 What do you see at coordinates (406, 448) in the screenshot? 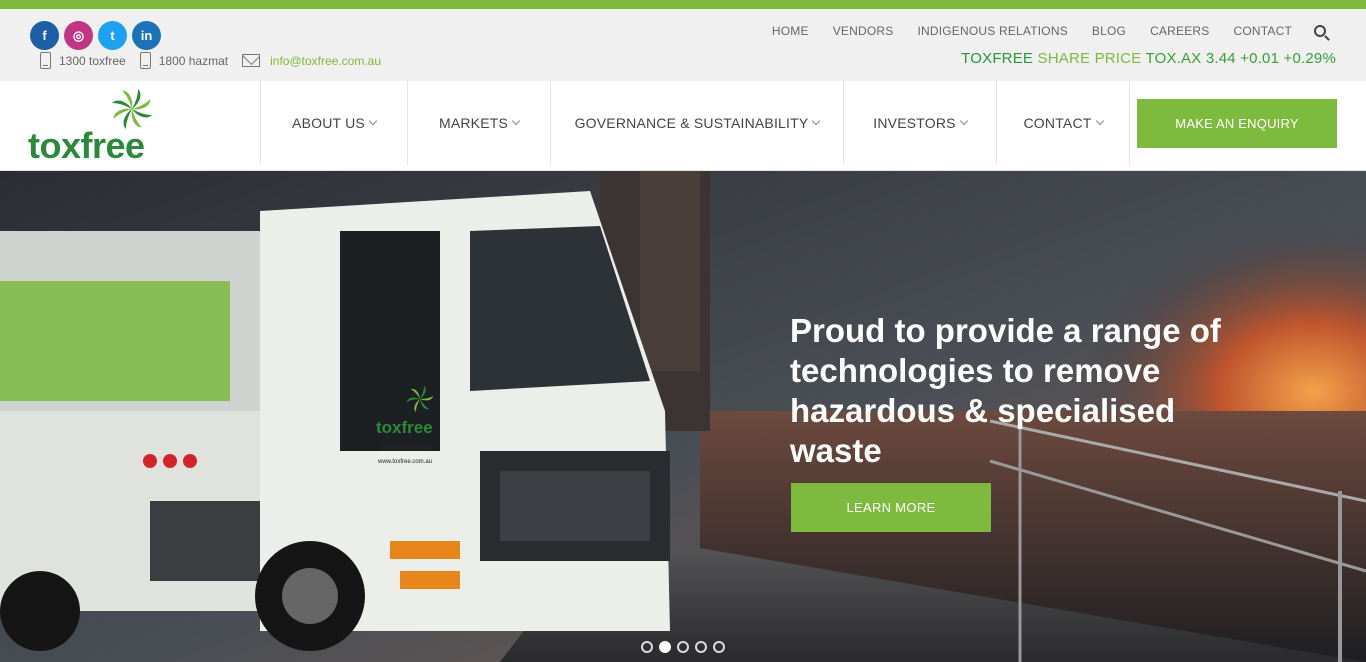
I see `truck-phone-text: 1300 toxfree` at bounding box center [406, 448].